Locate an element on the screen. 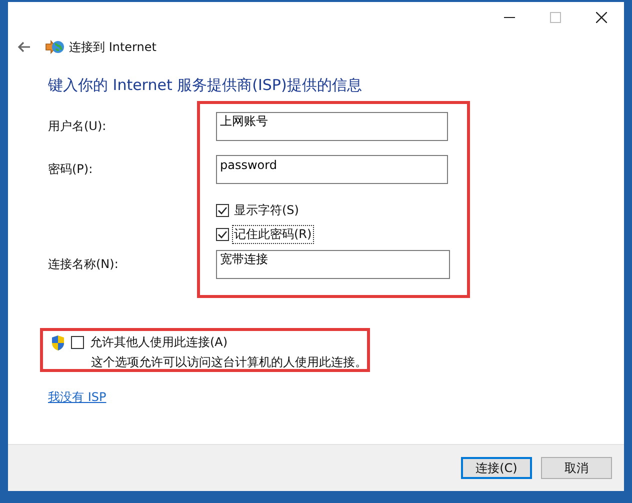 The height and width of the screenshot is (503, 632). cancel-button: 取消 is located at coordinates (576, 468).